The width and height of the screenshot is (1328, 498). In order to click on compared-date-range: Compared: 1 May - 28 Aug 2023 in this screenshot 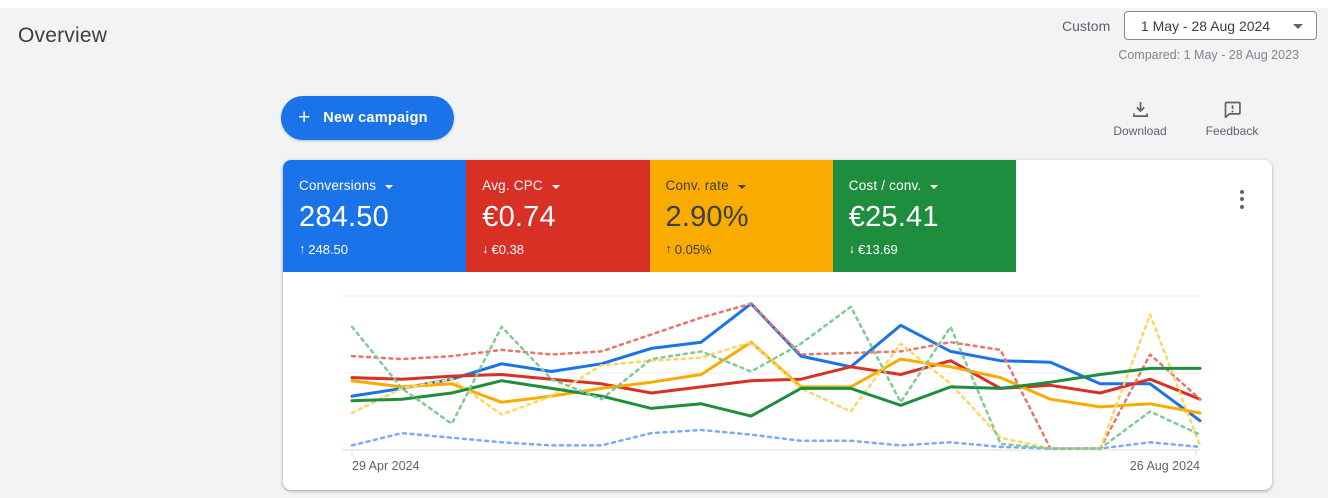, I will do `click(1208, 55)`.